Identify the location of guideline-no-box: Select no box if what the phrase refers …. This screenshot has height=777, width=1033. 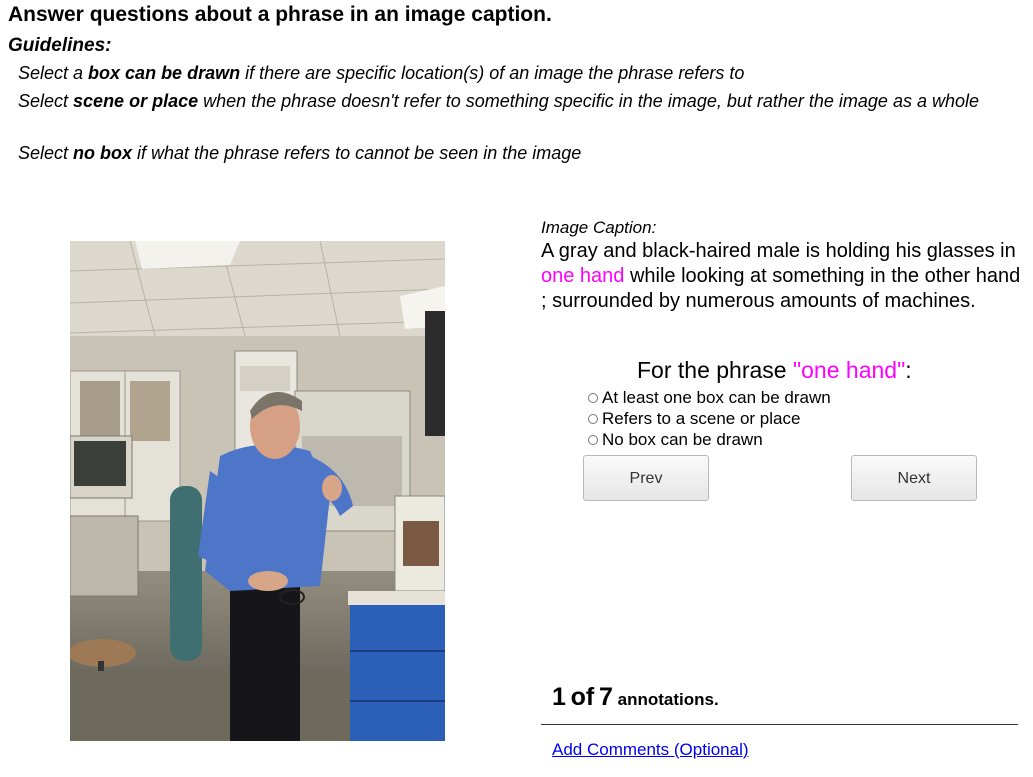
(513, 153).